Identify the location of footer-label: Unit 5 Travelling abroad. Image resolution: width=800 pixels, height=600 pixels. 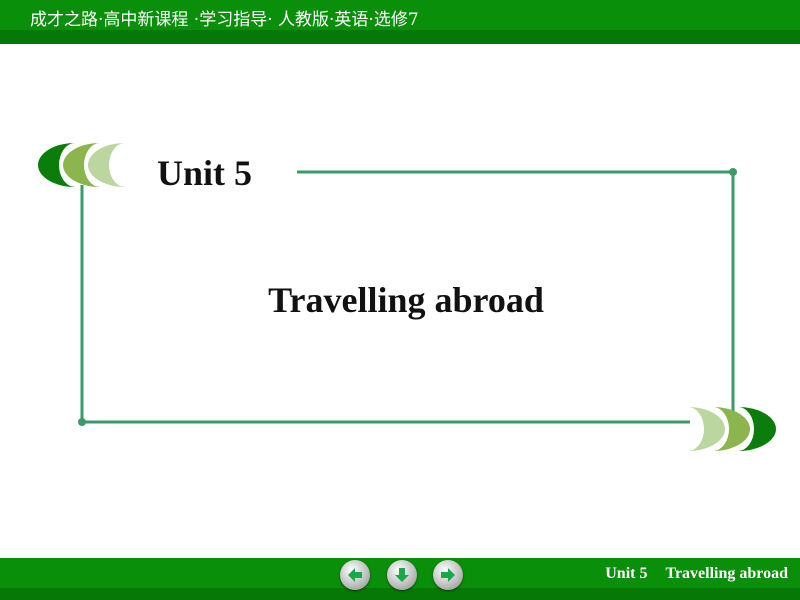
(696, 574).